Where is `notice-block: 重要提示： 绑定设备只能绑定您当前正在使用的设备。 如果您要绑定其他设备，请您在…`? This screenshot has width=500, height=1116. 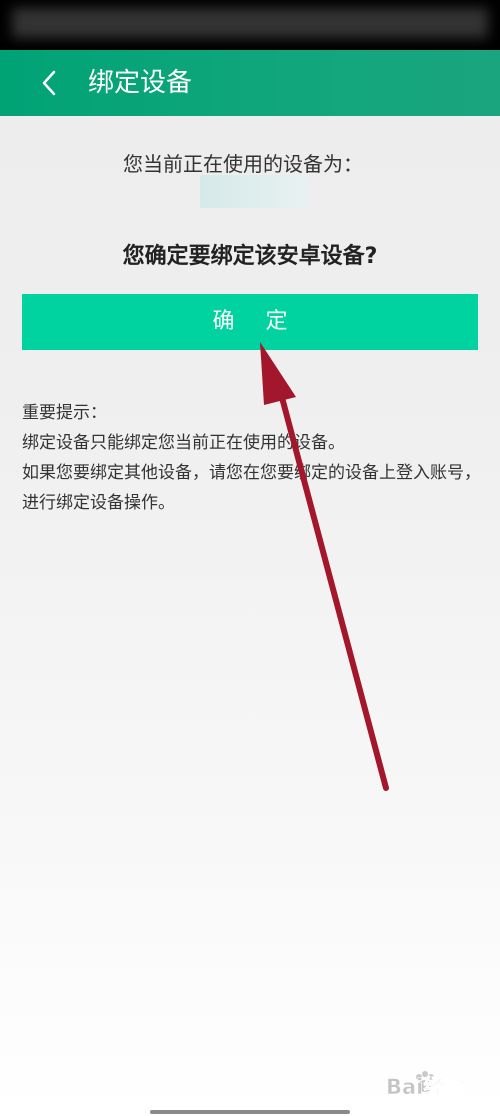 notice-block: 重要提示： 绑定设备只能绑定您当前正在使用的设备。 如果您要绑定其他设备，请您在… is located at coordinates (252, 458).